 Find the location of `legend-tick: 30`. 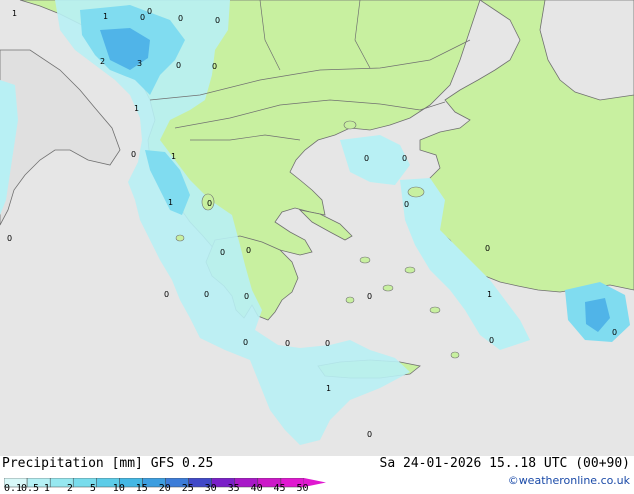

legend-tick: 30 is located at coordinates (210, 488).